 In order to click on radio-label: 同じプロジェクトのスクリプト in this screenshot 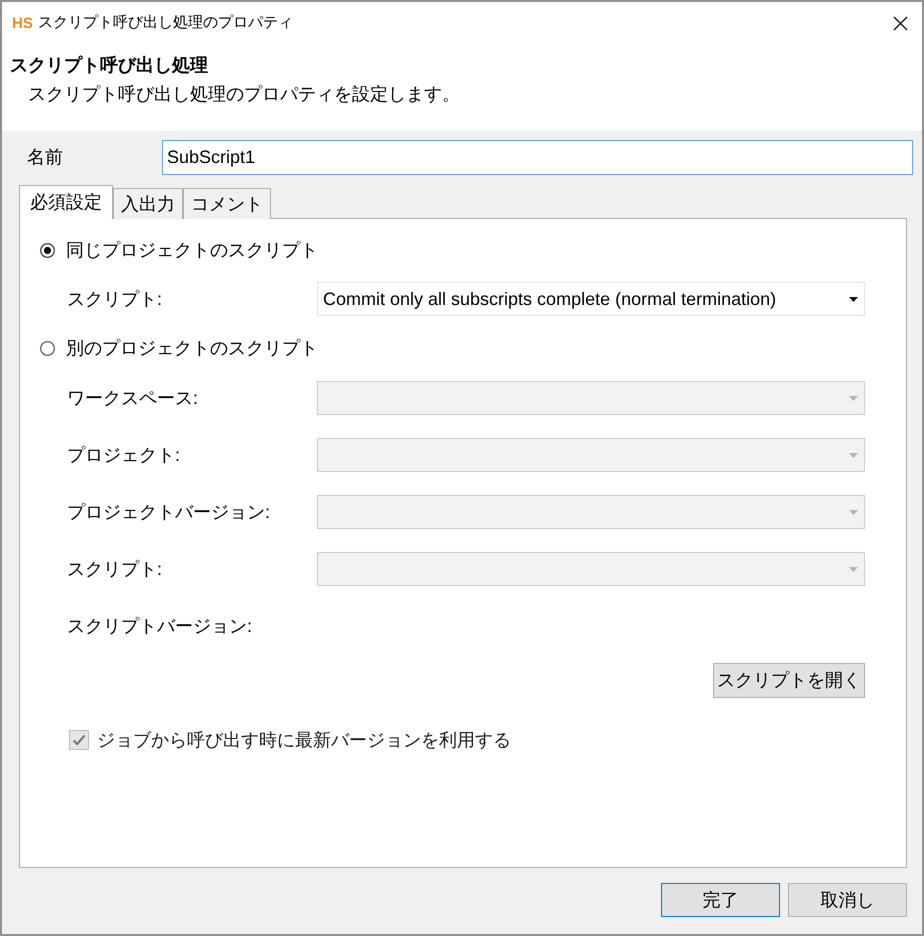, I will do `click(192, 250)`.